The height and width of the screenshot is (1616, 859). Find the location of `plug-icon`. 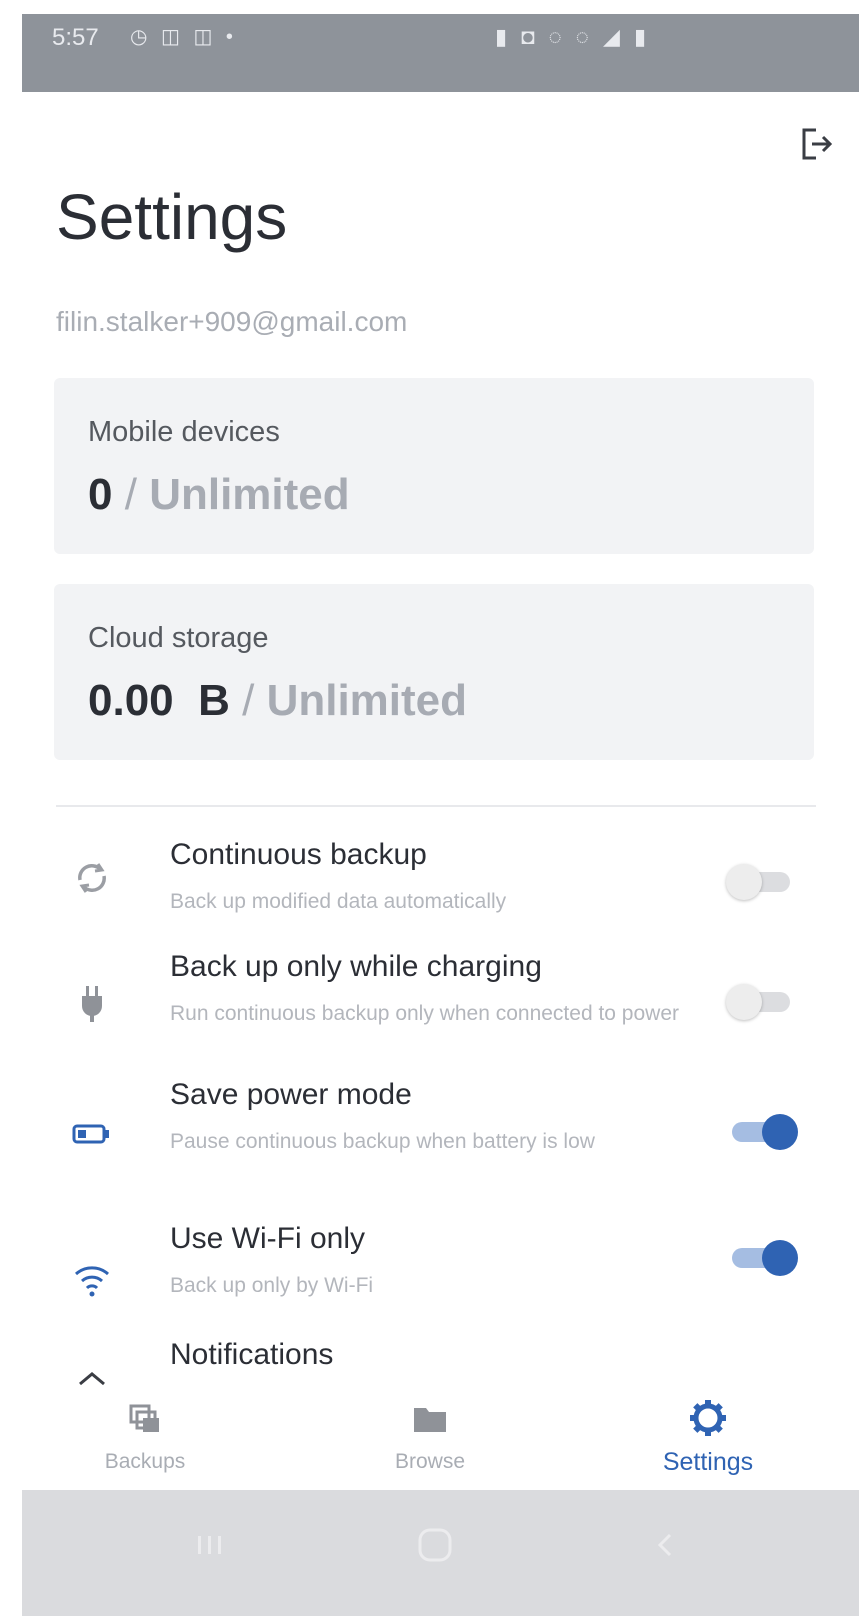

plug-icon is located at coordinates (92, 1004).